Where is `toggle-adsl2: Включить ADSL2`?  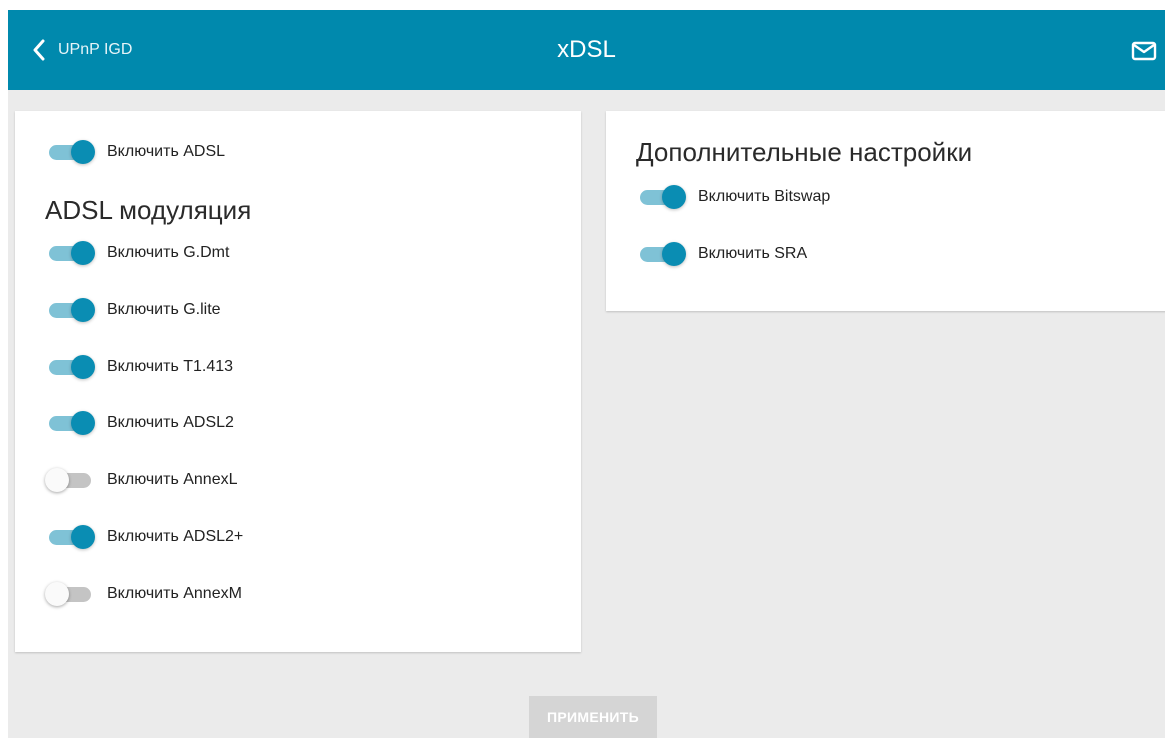 toggle-adsl2: Включить ADSL2 is located at coordinates (139, 423).